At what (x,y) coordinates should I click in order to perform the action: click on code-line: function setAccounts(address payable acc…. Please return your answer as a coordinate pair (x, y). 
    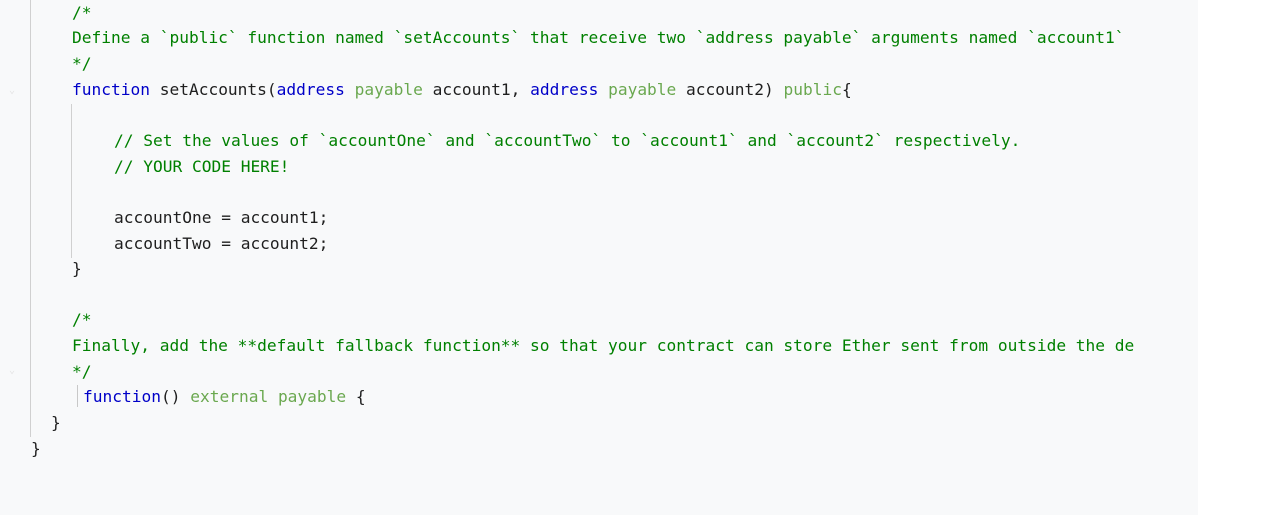
    Looking at the image, I should click on (462, 90).